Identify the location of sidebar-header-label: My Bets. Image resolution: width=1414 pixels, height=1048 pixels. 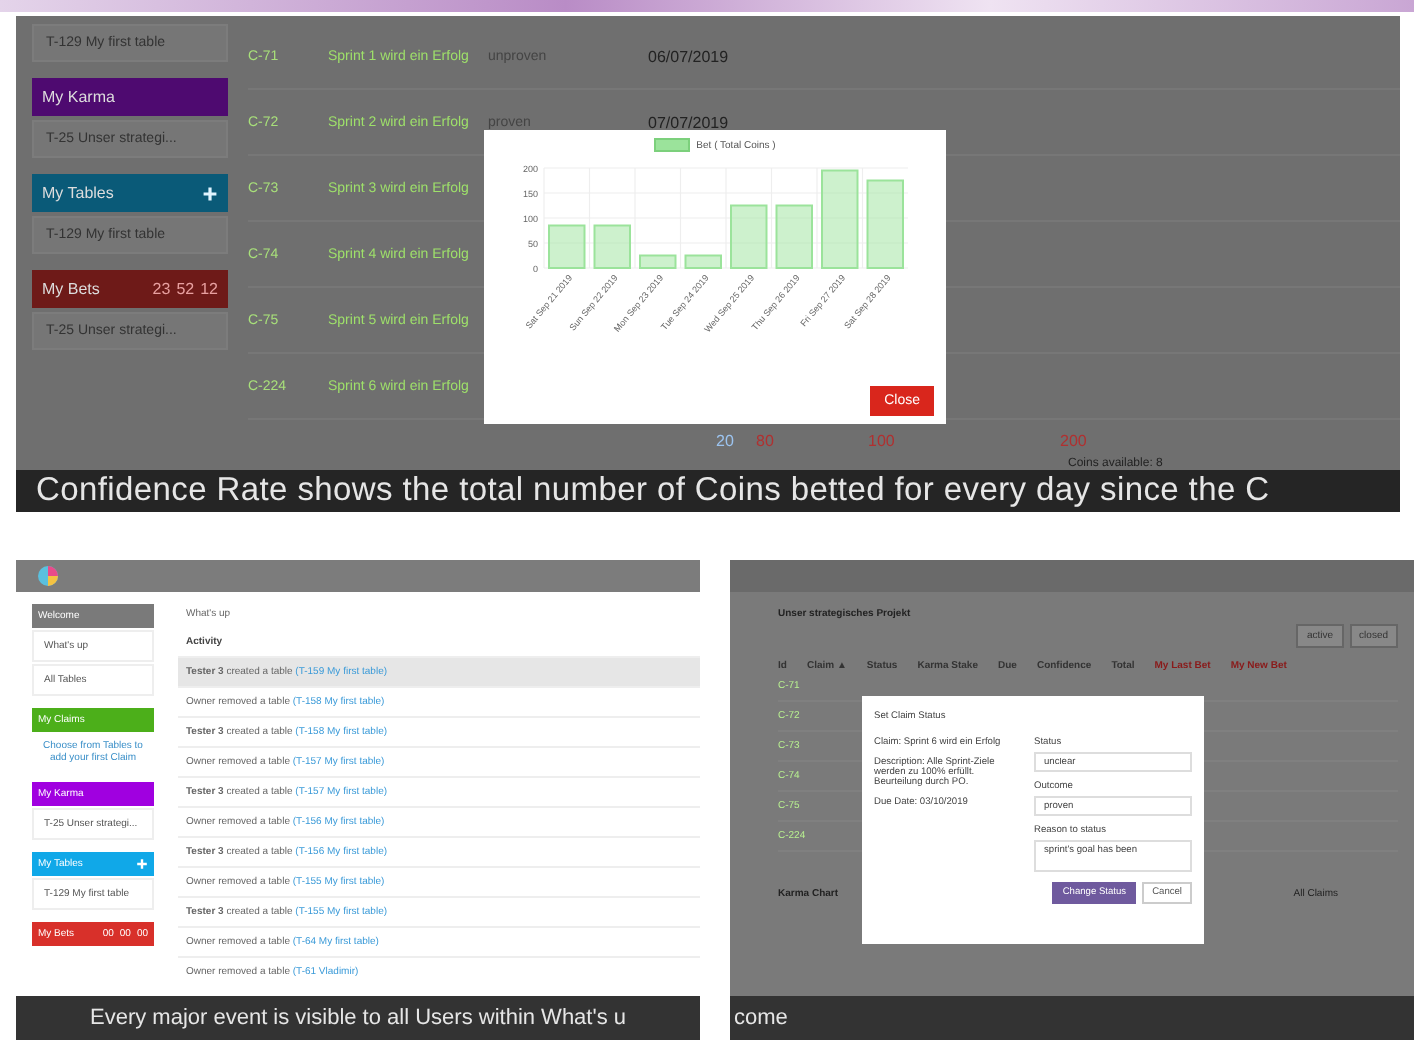
(71, 289).